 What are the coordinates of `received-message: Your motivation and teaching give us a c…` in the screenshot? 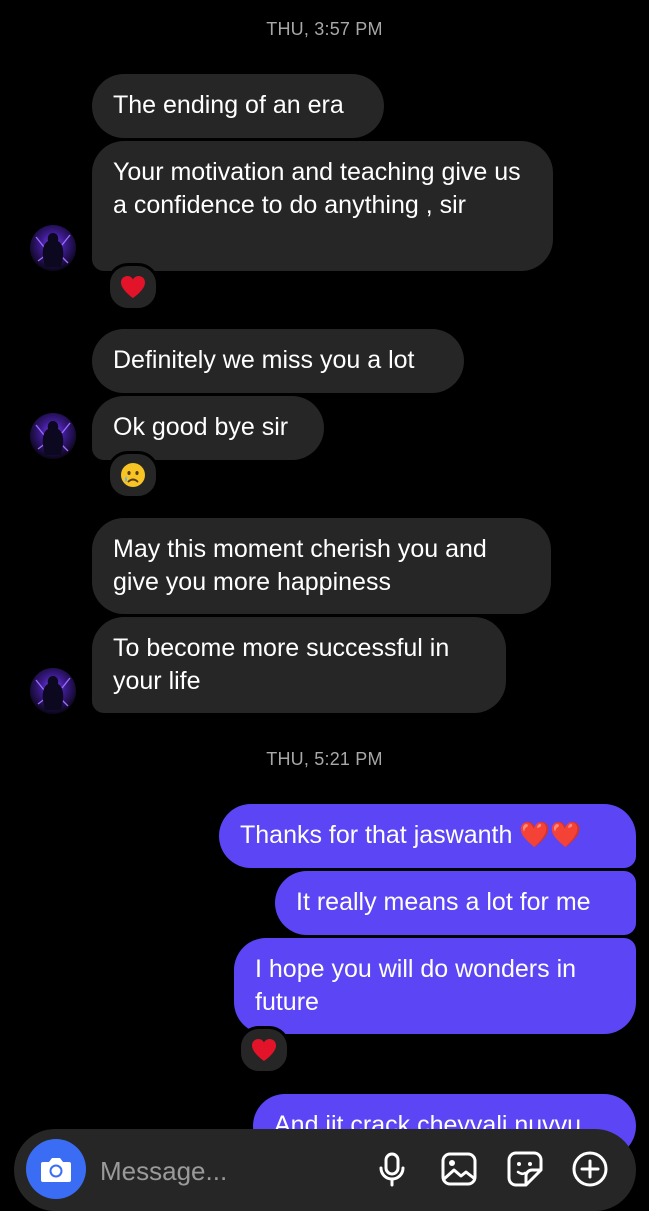 It's located at (322, 206).